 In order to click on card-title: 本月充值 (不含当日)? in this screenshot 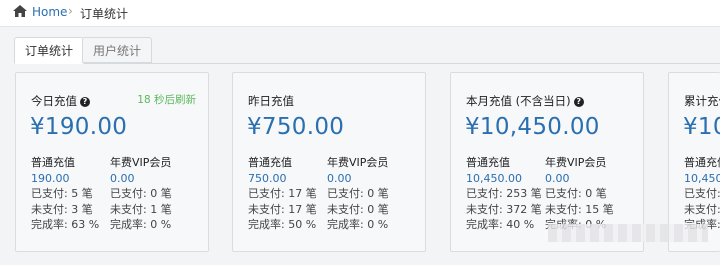, I will do `click(525, 101)`.